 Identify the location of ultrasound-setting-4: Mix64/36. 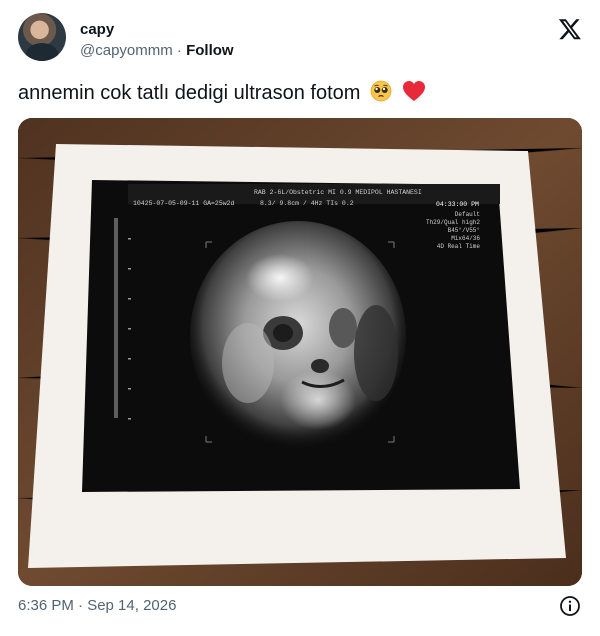
(465, 238).